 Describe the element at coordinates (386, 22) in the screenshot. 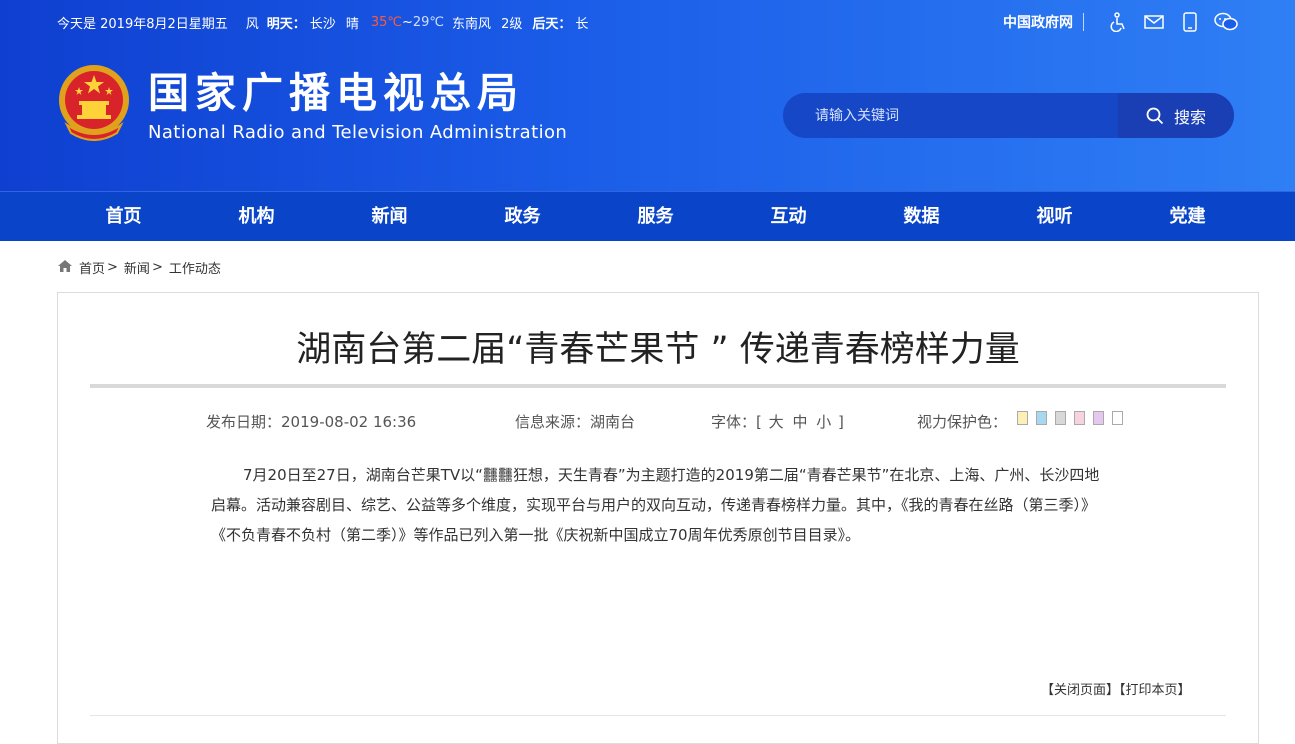

I see `temp-high: 35℃` at that location.